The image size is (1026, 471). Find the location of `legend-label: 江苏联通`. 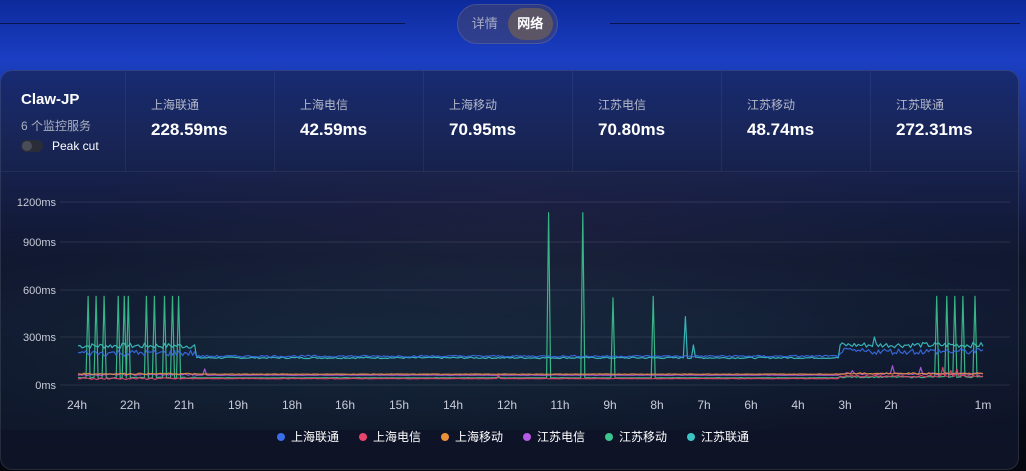

legend-label: 江苏联通 is located at coordinates (725, 437).